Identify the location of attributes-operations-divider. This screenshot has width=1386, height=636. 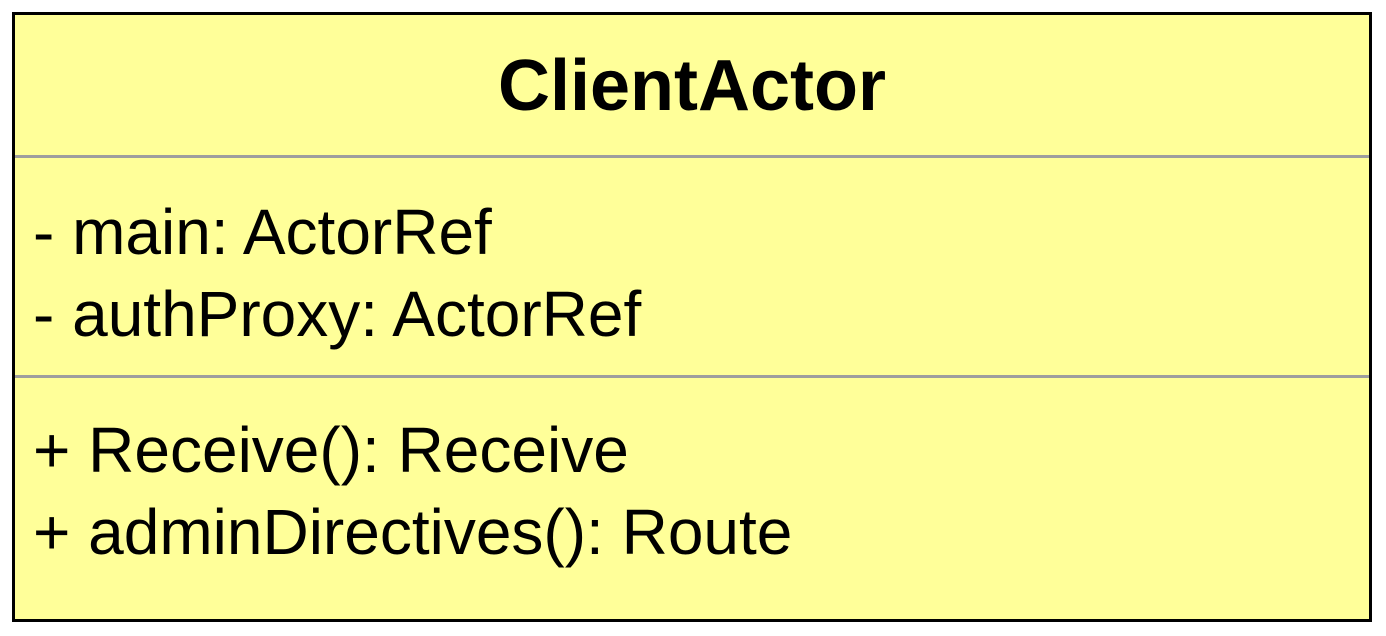
(692, 376).